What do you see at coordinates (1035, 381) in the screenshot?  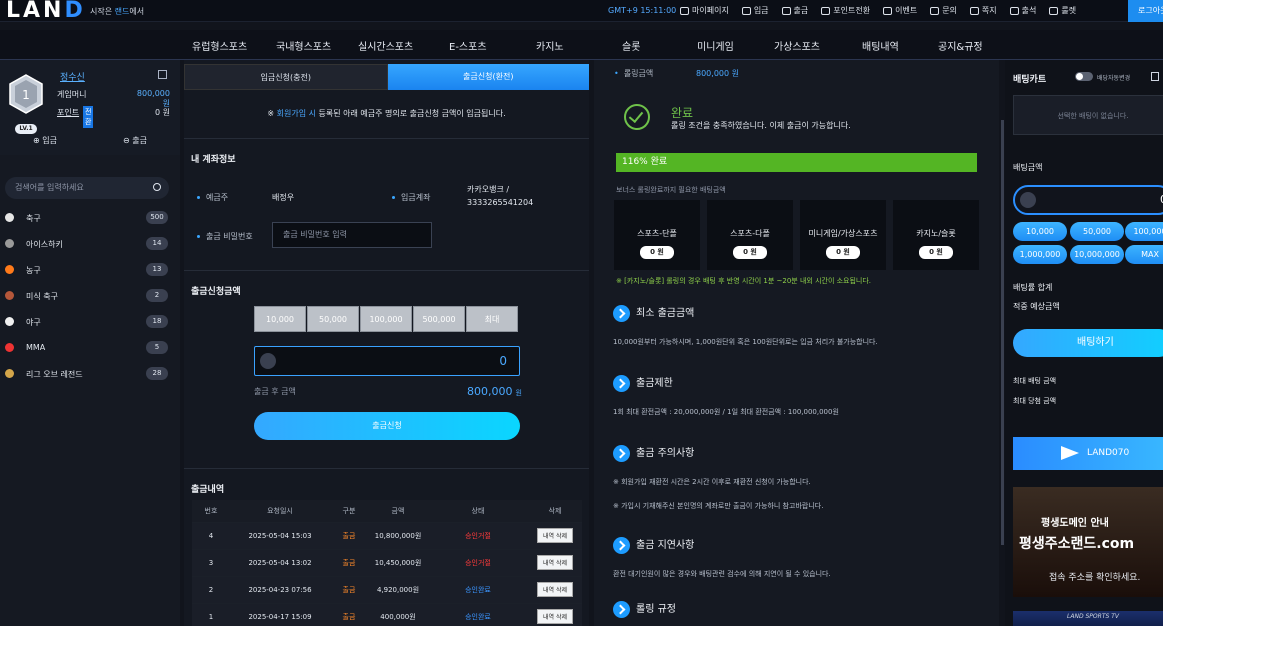 I see `max-bet-label: 최대 배팅 금액` at bounding box center [1035, 381].